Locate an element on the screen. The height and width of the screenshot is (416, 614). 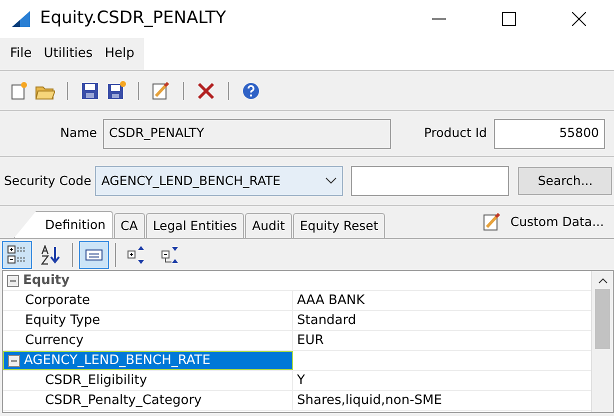
search-input-field is located at coordinates (430, 181).